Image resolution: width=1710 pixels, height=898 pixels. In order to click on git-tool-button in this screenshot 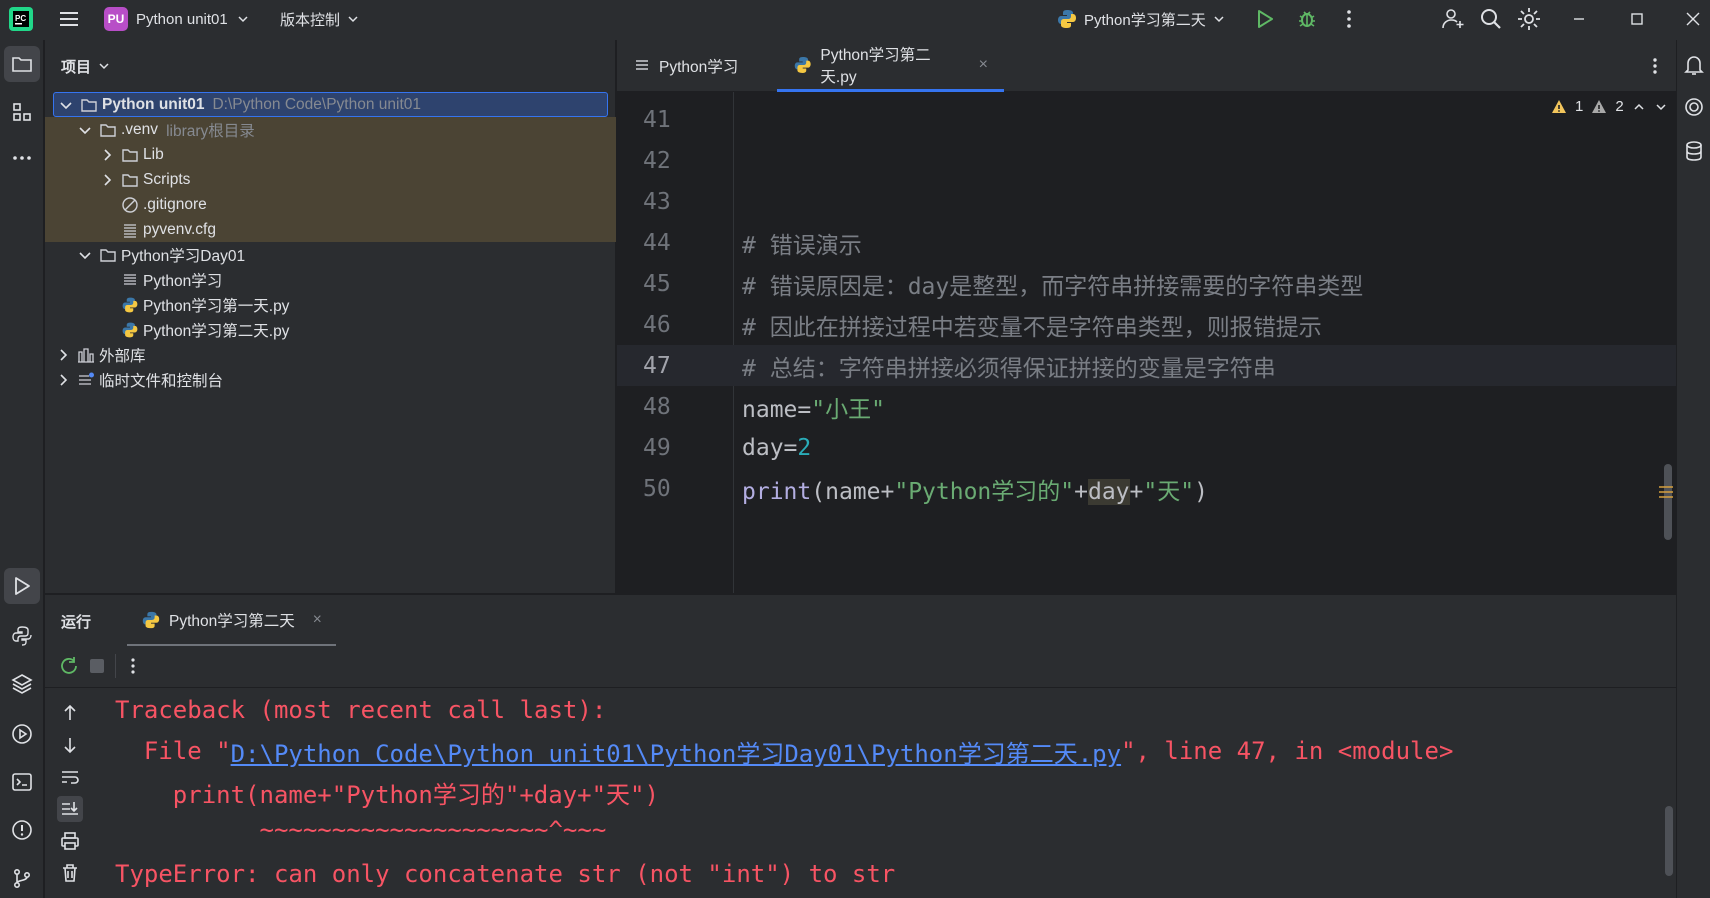, I will do `click(22, 878)`.